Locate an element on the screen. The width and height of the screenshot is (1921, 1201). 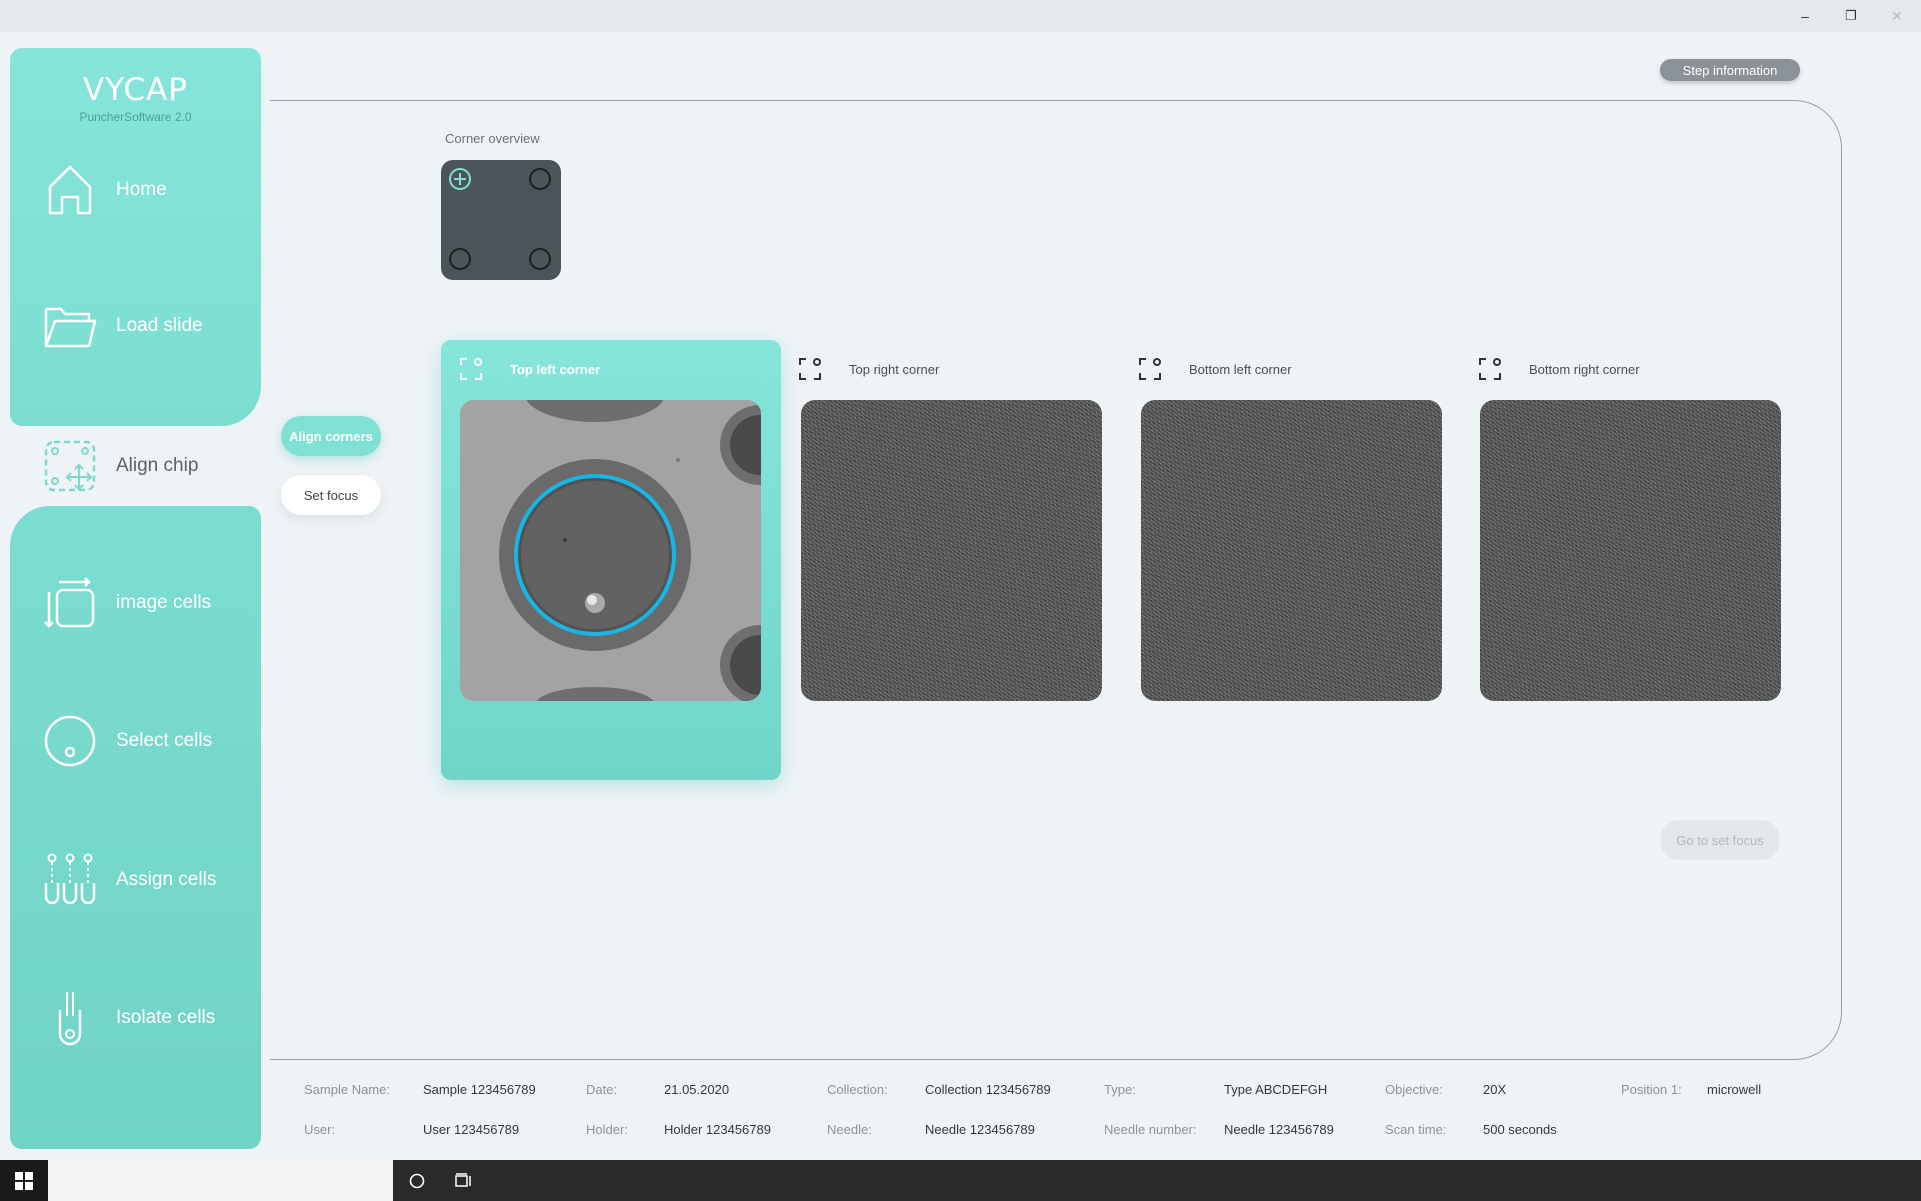
folder-icon is located at coordinates (70, 326).